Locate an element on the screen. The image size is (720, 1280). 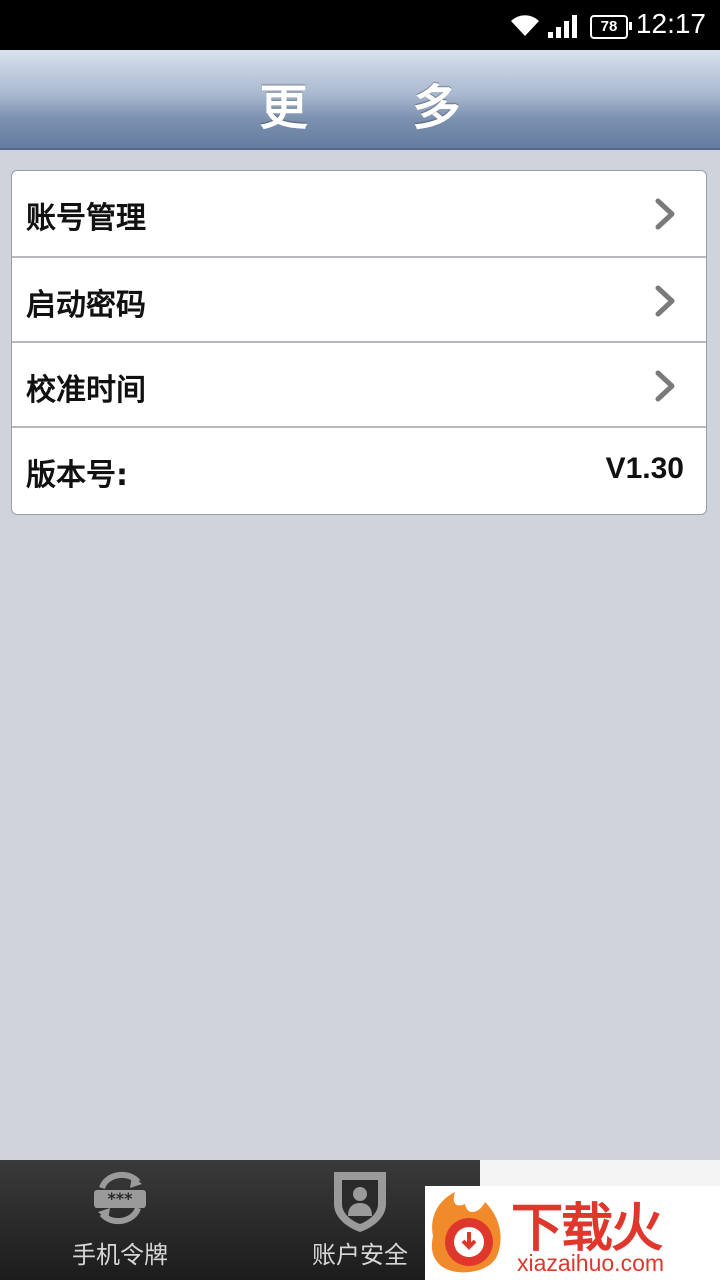
battery-level: 78 is located at coordinates (609, 26).